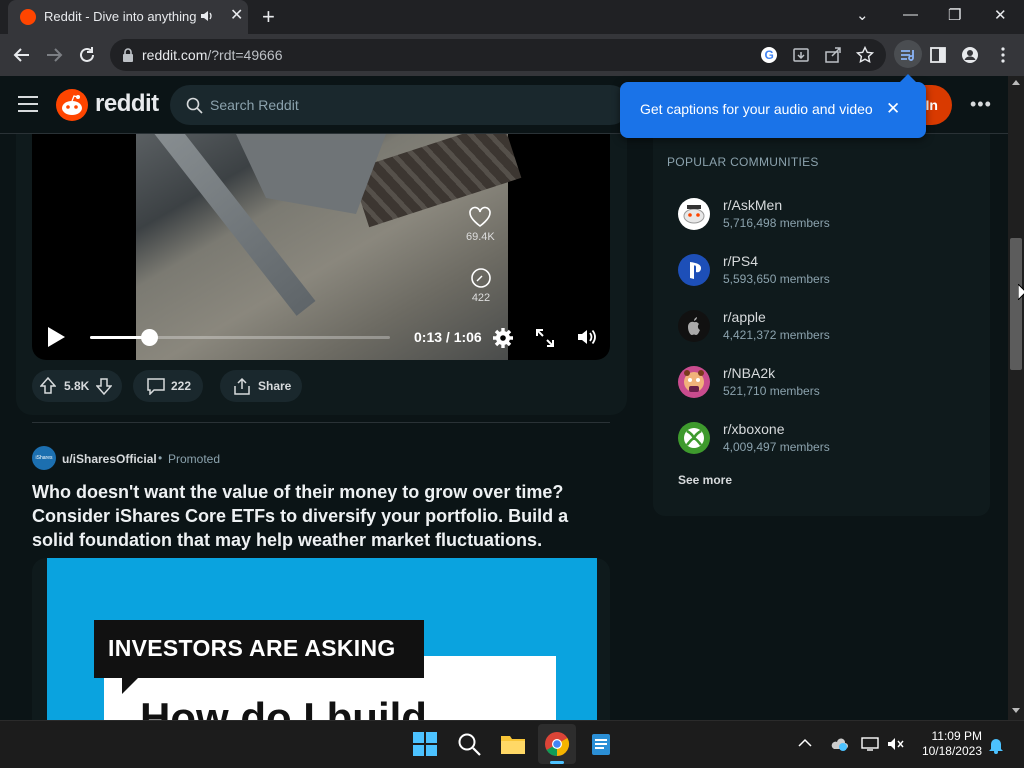 The height and width of the screenshot is (768, 1024). What do you see at coordinates (776, 279) in the screenshot?
I see `community-members: 5,593,650 members` at bounding box center [776, 279].